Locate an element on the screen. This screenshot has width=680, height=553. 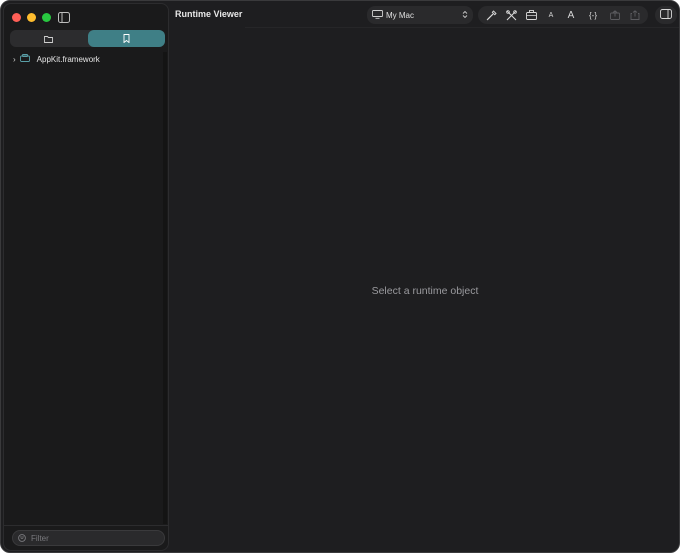
tools-icon is located at coordinates (511, 15).